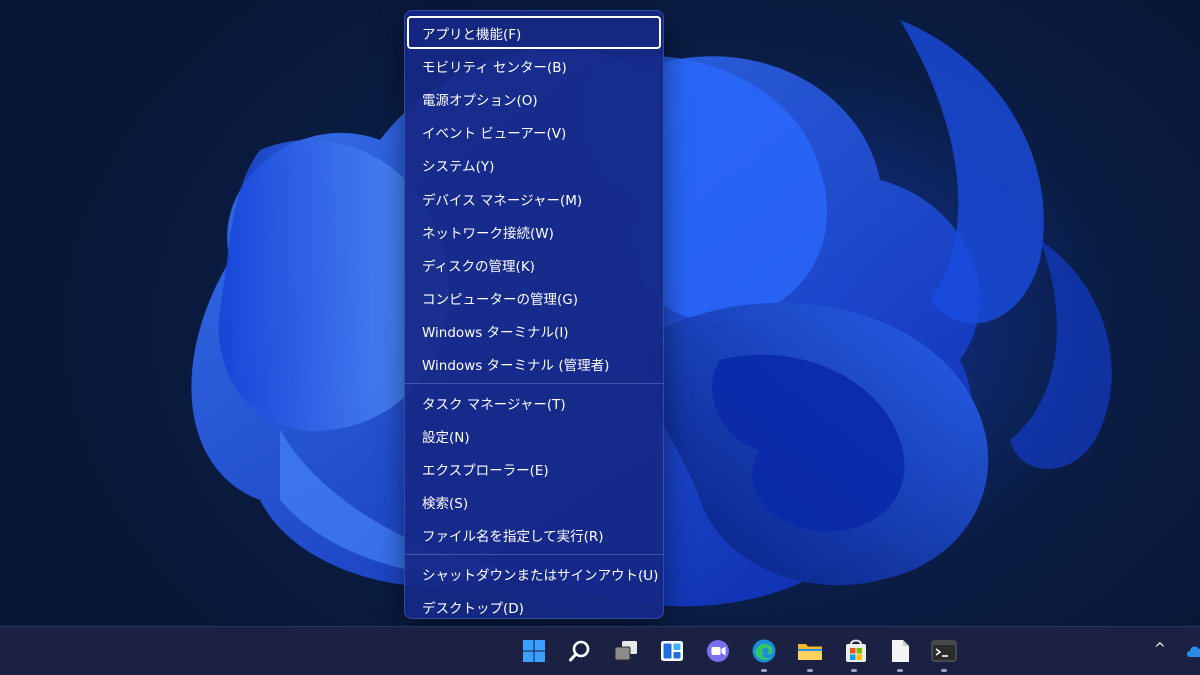 The width and height of the screenshot is (1200, 675). What do you see at coordinates (534, 165) in the screenshot?
I see `menu-item: システム(Y)` at bounding box center [534, 165].